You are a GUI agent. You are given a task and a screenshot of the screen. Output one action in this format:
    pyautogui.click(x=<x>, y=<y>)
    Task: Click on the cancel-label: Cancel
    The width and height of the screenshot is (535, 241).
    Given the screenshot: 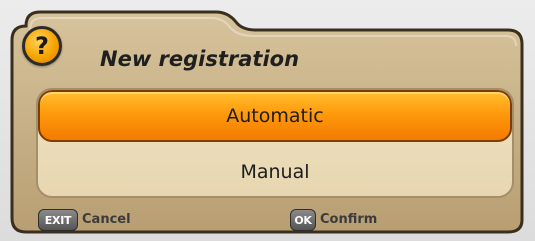 What is the action you would take?
    pyautogui.click(x=106, y=219)
    